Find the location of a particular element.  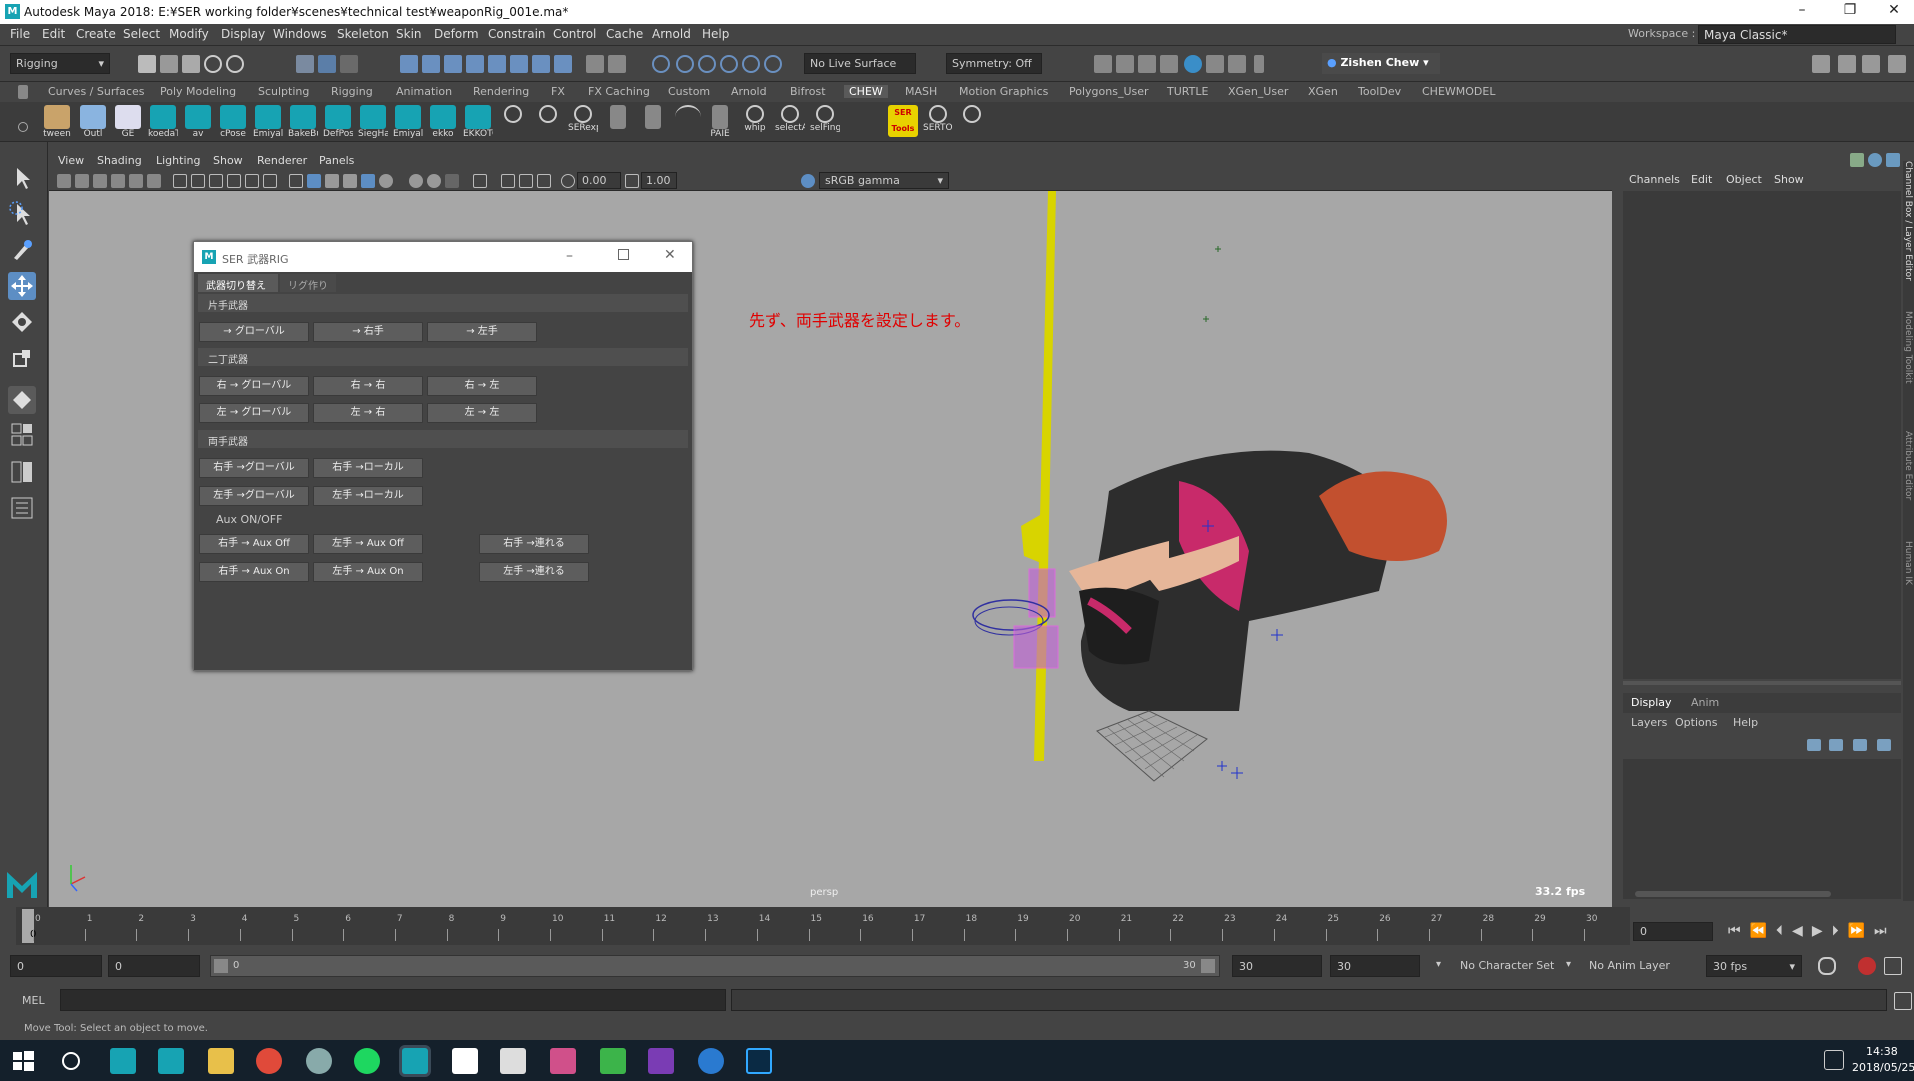

auto-key-icon is located at coordinates (1867, 966).